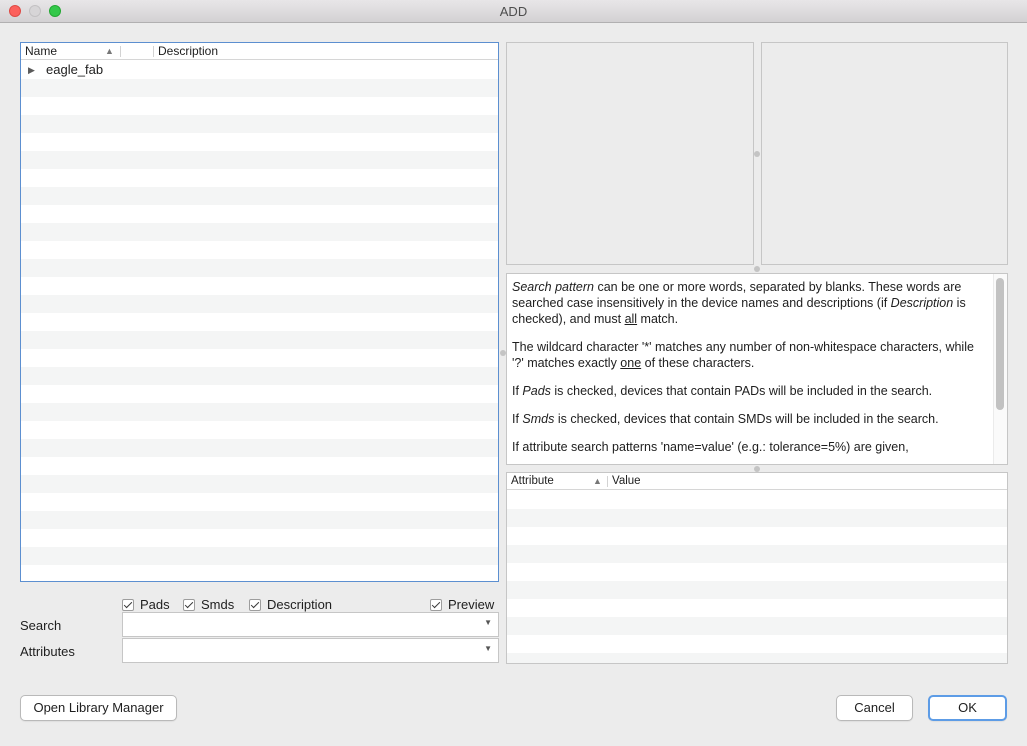  Describe the element at coordinates (310, 624) in the screenshot. I see `search-combobox: ▼` at that location.